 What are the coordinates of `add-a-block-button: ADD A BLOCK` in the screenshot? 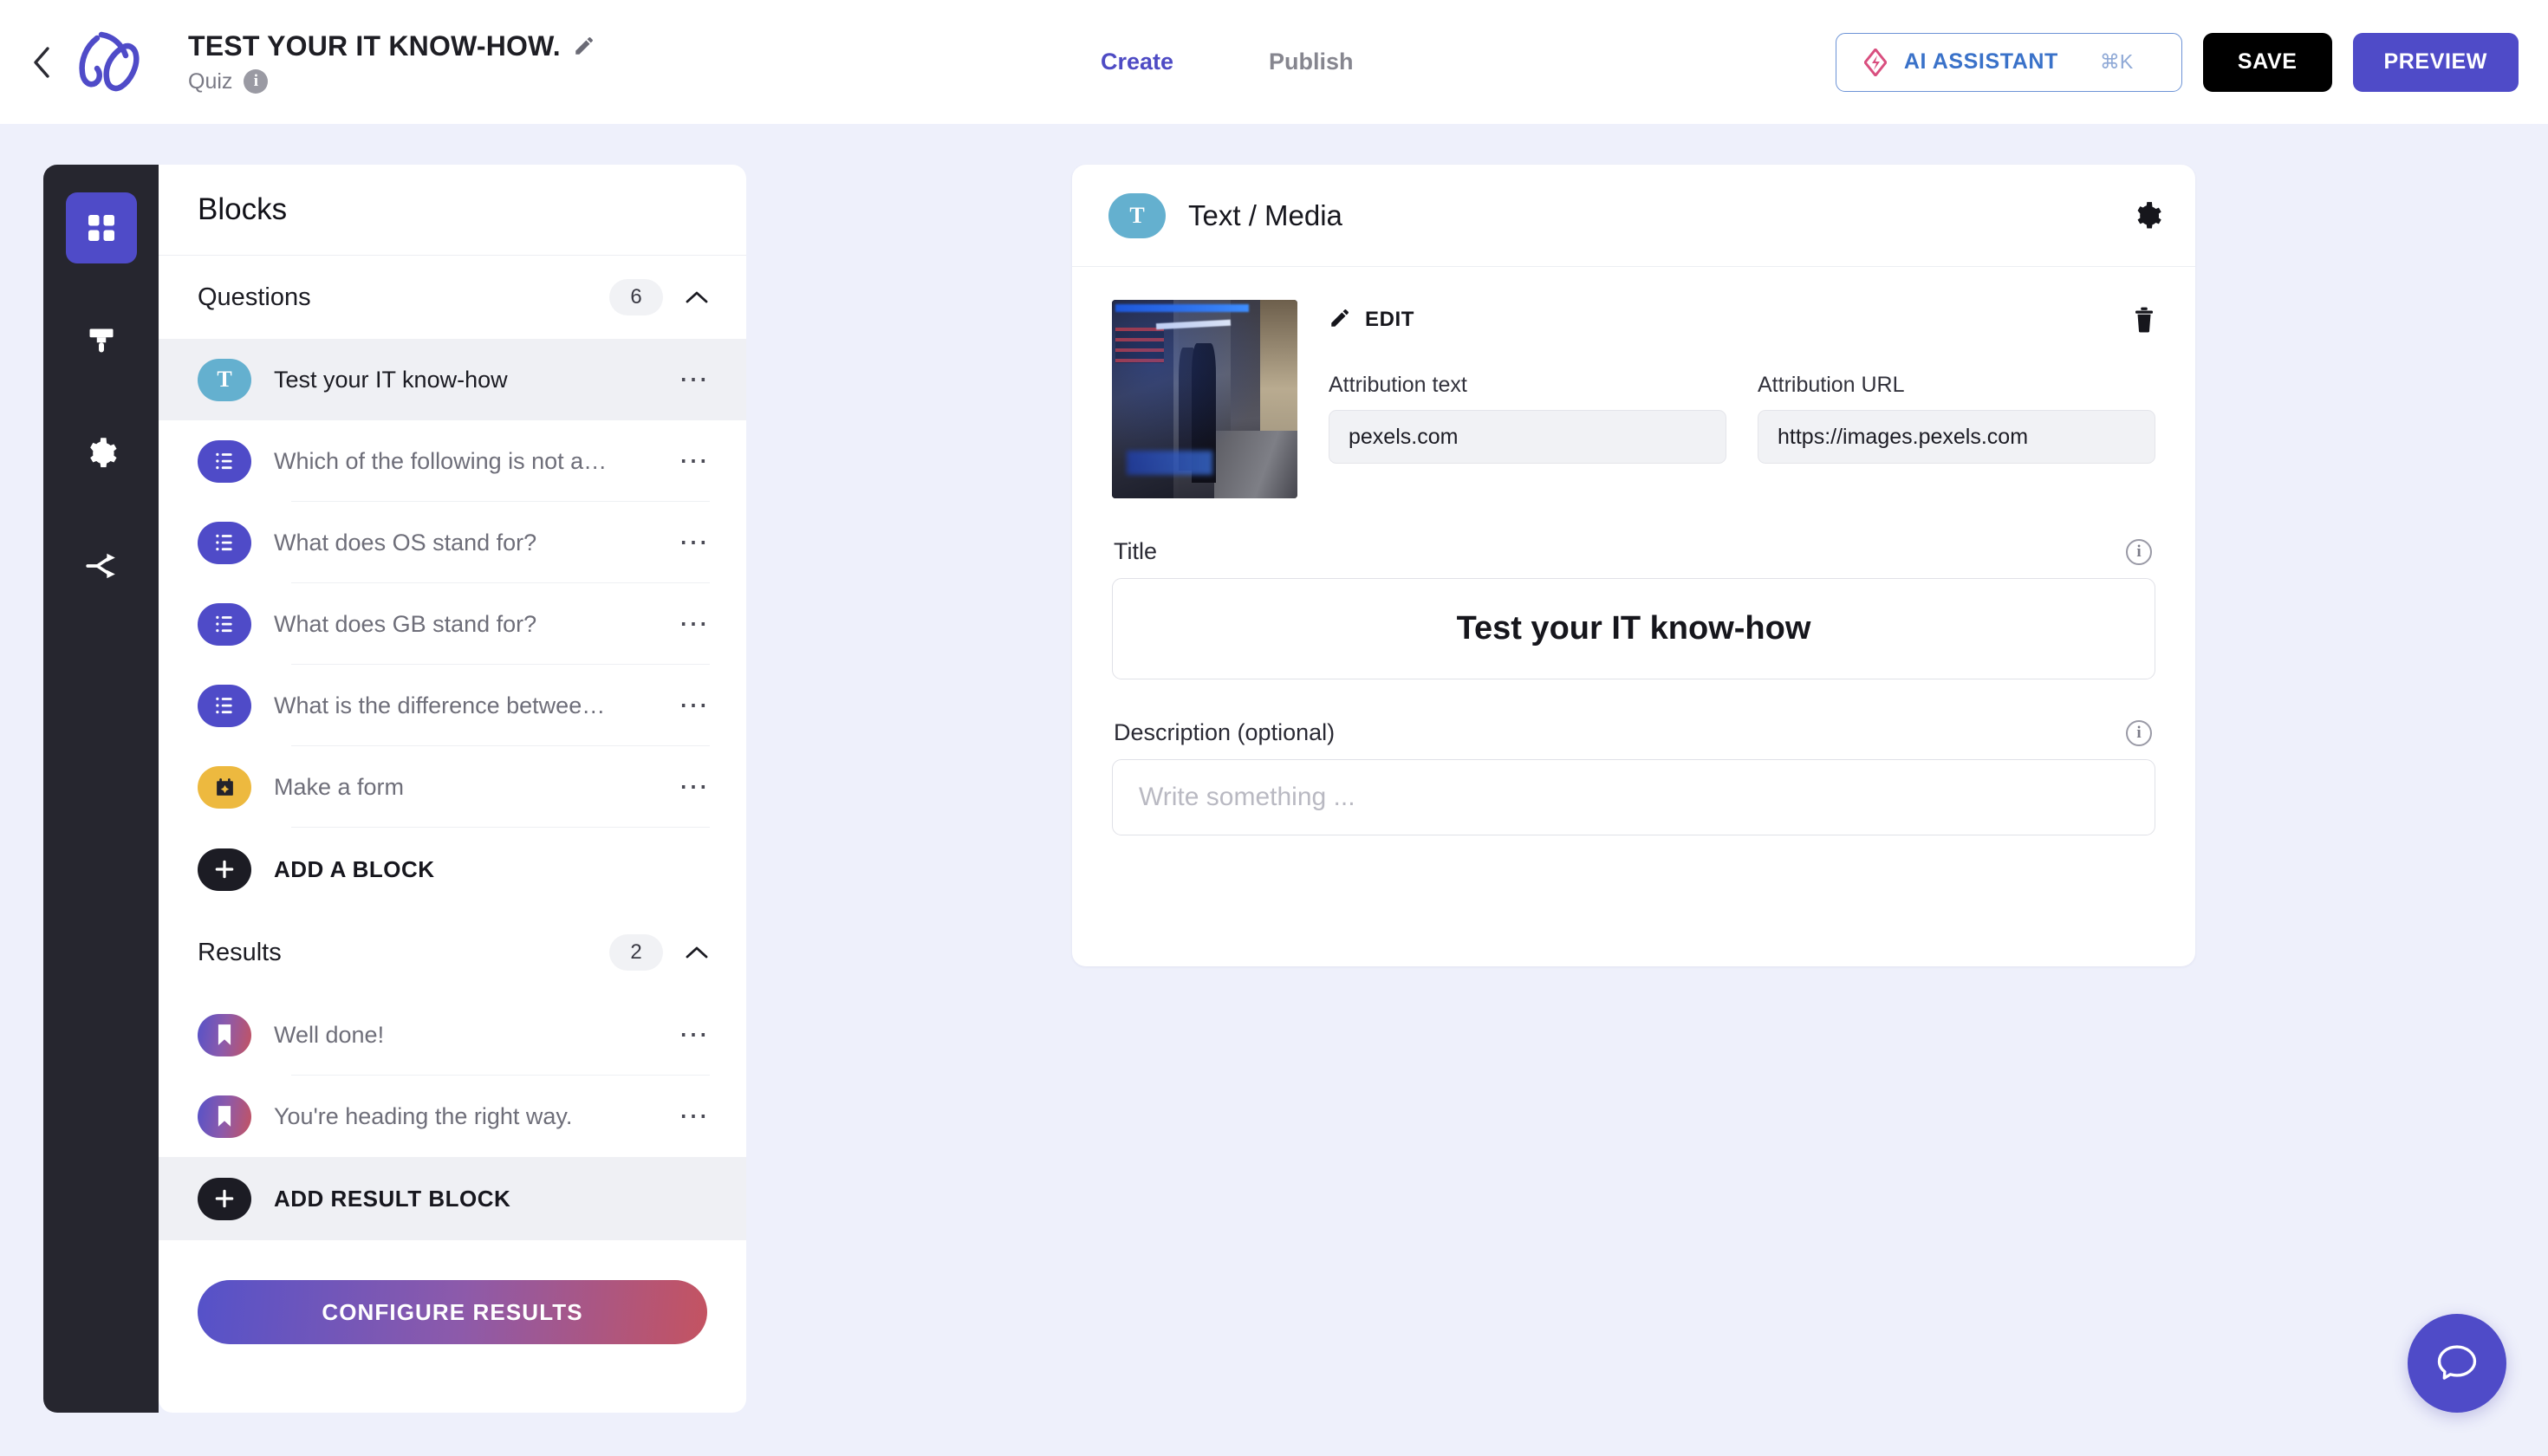 It's located at (452, 869).